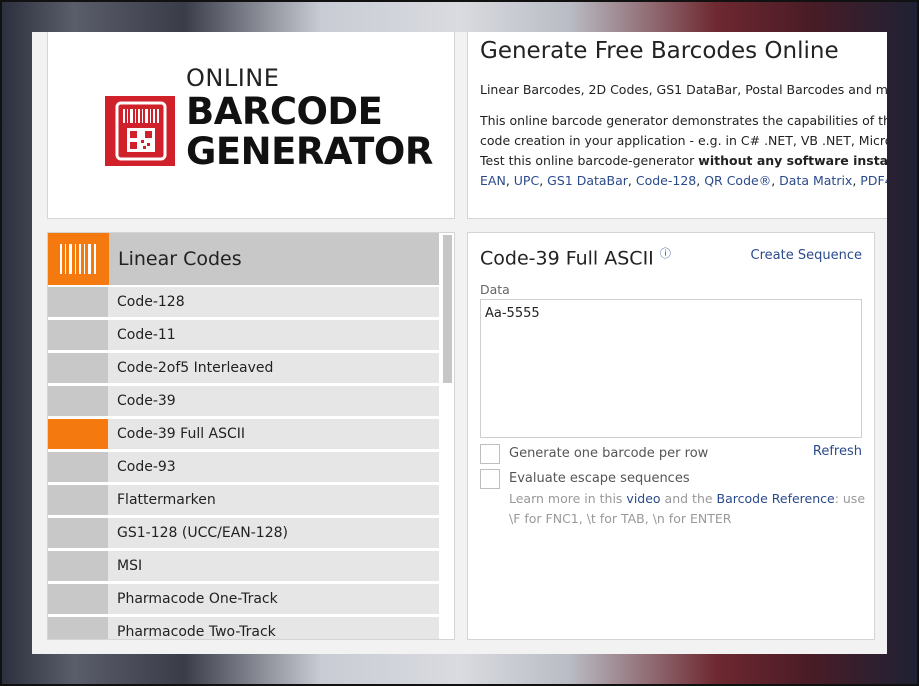  I want to click on link-ean: EAN, so click(493, 180).